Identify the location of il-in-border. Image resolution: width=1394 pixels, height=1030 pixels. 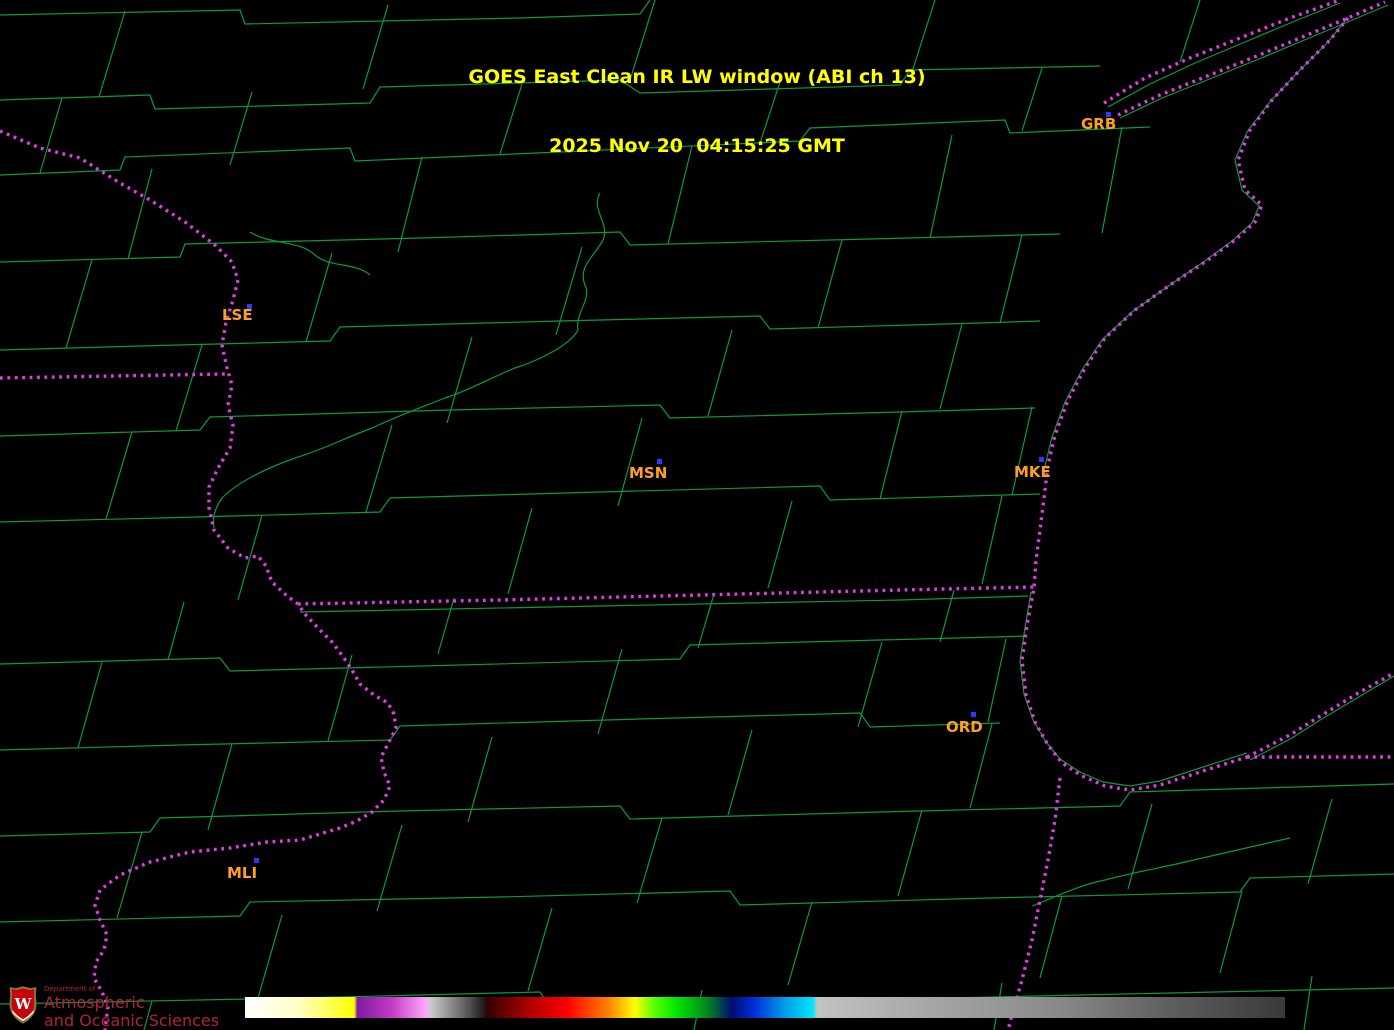
(1034, 903).